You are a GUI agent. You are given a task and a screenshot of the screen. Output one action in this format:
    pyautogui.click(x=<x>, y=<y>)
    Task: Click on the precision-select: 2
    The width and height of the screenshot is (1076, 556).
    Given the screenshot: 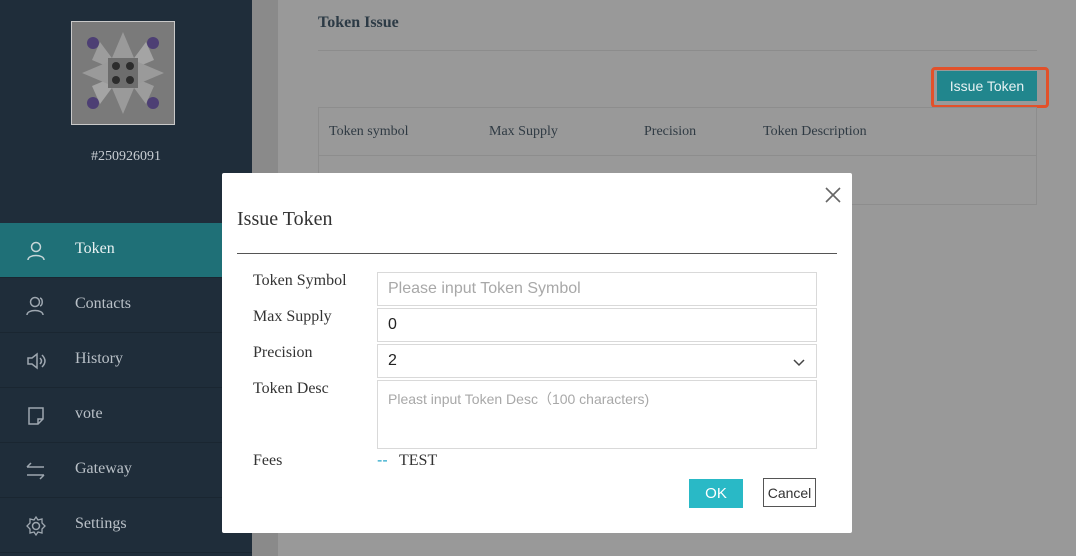 What is the action you would take?
    pyautogui.click(x=597, y=361)
    